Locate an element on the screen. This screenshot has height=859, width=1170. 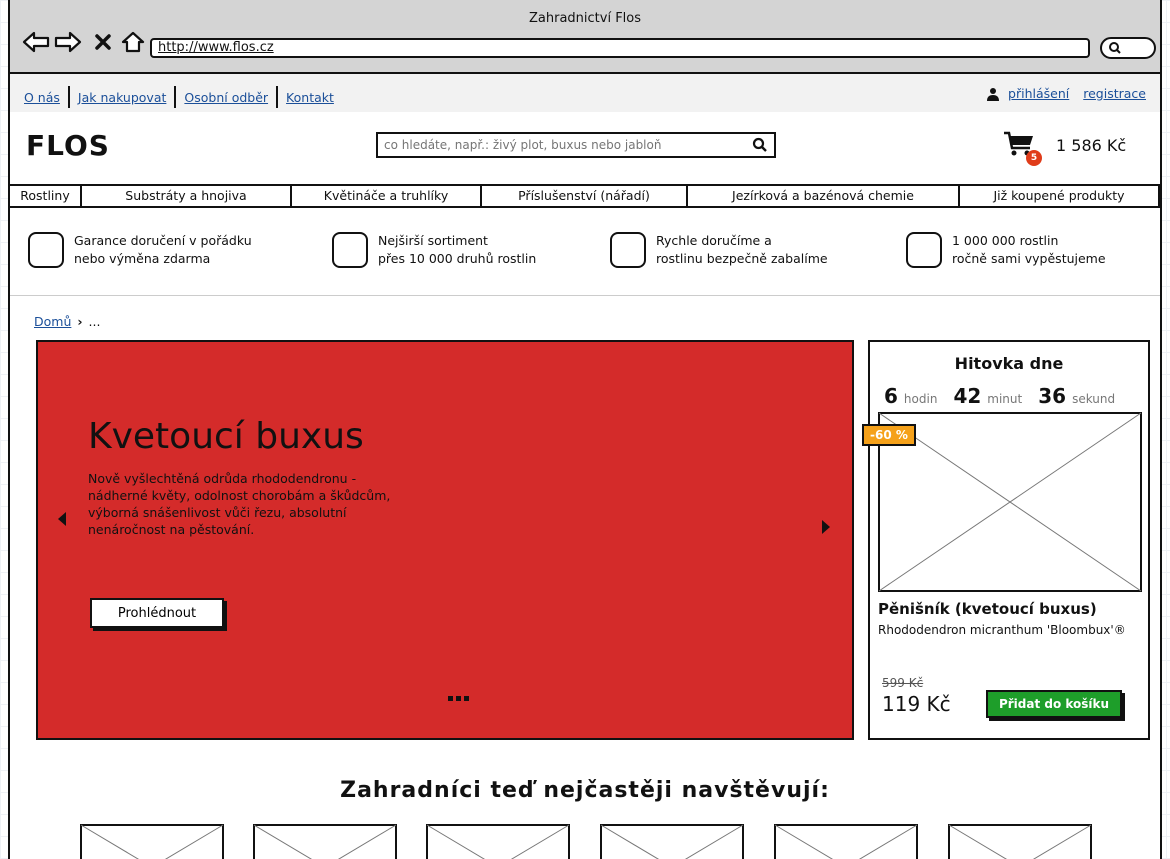
benefit-text: rostlinu bezpečně zabalíme is located at coordinates (742, 258).